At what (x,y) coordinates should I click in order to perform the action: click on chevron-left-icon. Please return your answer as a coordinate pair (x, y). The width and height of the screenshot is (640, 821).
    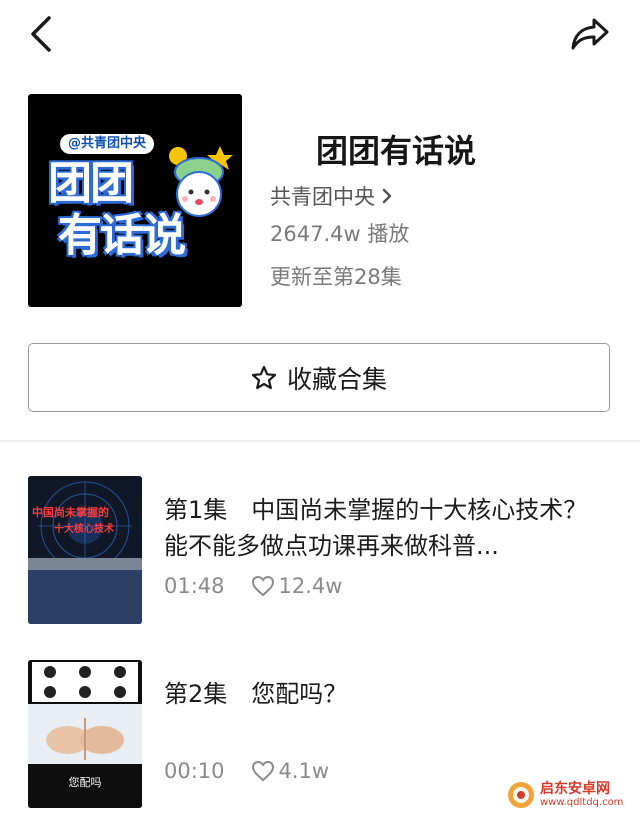
    Looking at the image, I should click on (41, 34).